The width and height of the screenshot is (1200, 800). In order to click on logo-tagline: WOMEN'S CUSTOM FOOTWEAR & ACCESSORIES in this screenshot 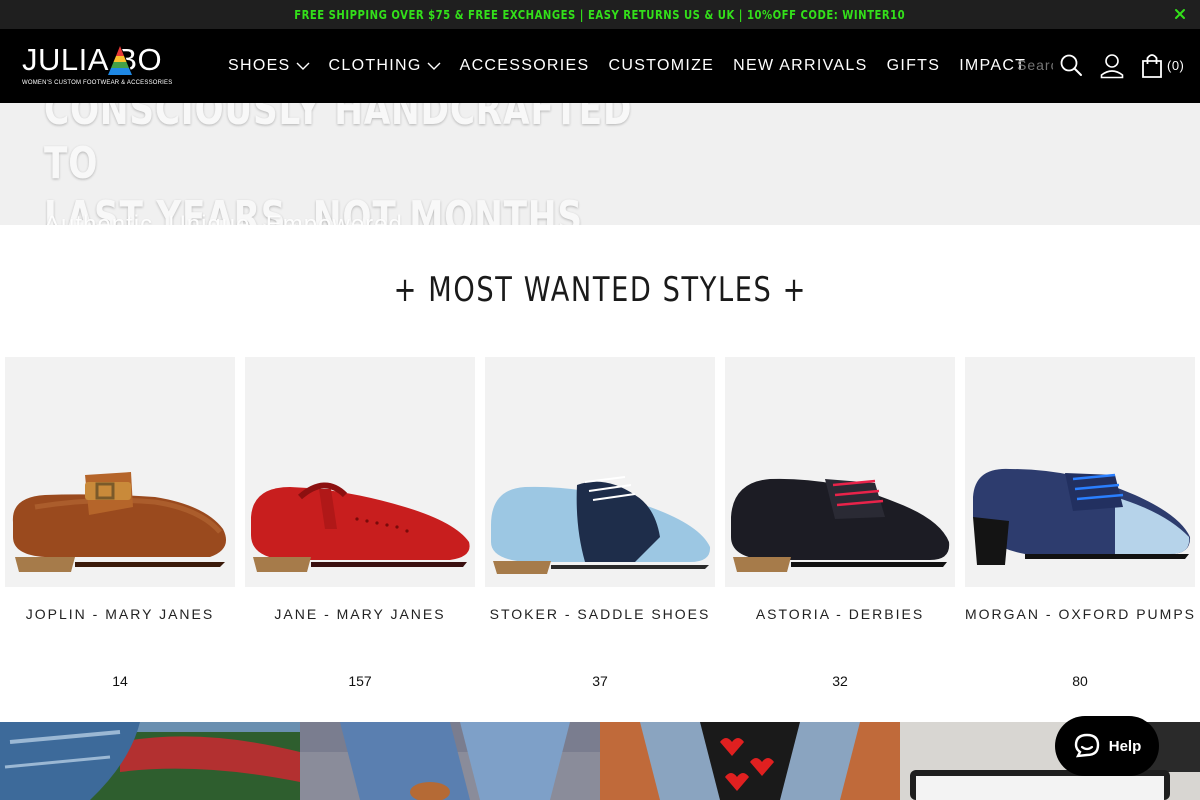, I will do `click(97, 83)`.